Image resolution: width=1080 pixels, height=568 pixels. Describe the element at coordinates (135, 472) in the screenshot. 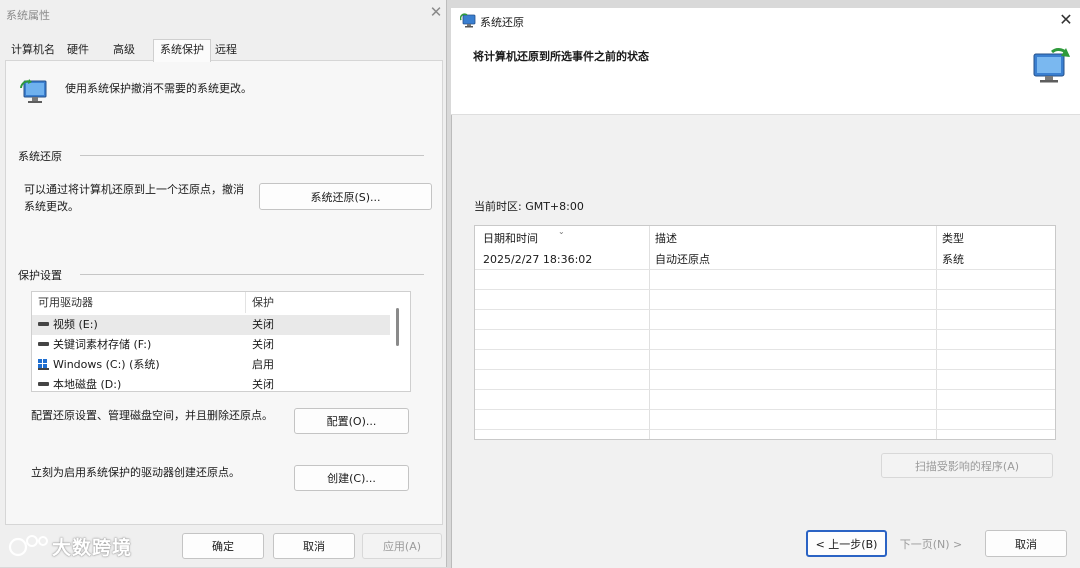

I see `create-description: 立刻为启用系统保护的驱动器创建还原点。` at that location.